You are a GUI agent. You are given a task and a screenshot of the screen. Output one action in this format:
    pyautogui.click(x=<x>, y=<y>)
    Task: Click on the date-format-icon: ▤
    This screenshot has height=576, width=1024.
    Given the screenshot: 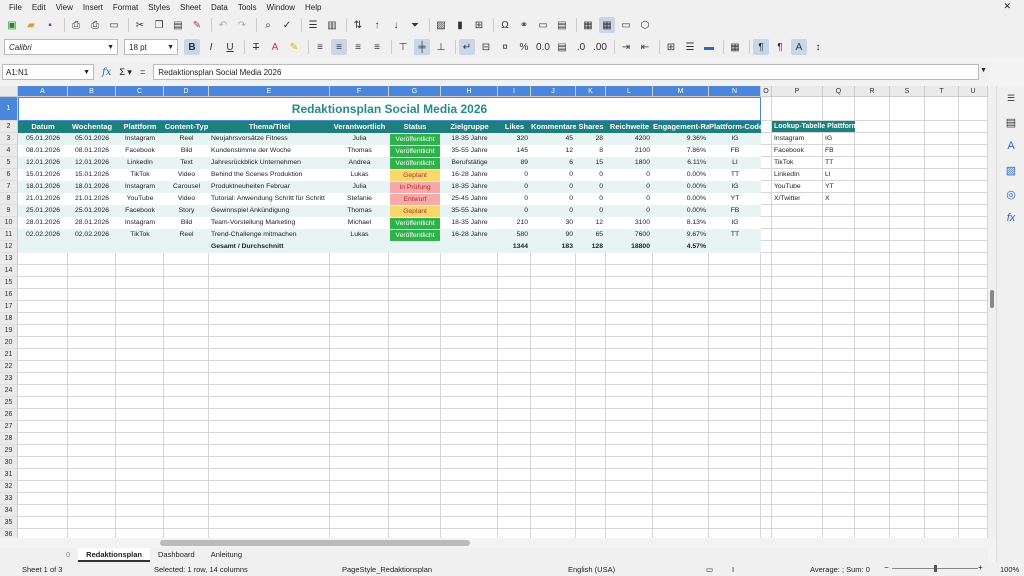 What is the action you would take?
    pyautogui.click(x=562, y=47)
    